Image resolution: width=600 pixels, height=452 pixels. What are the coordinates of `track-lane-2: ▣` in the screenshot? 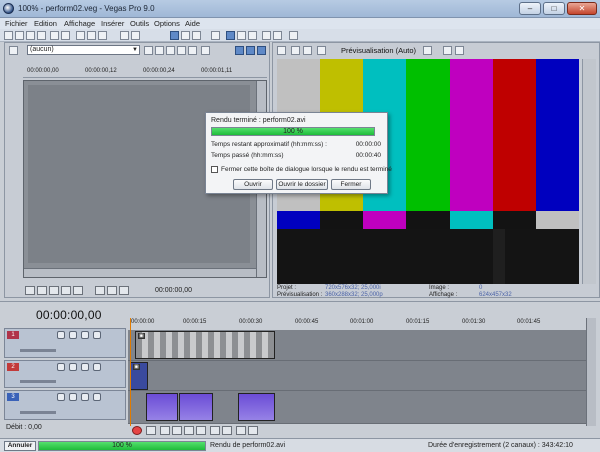 It's located at (357, 376).